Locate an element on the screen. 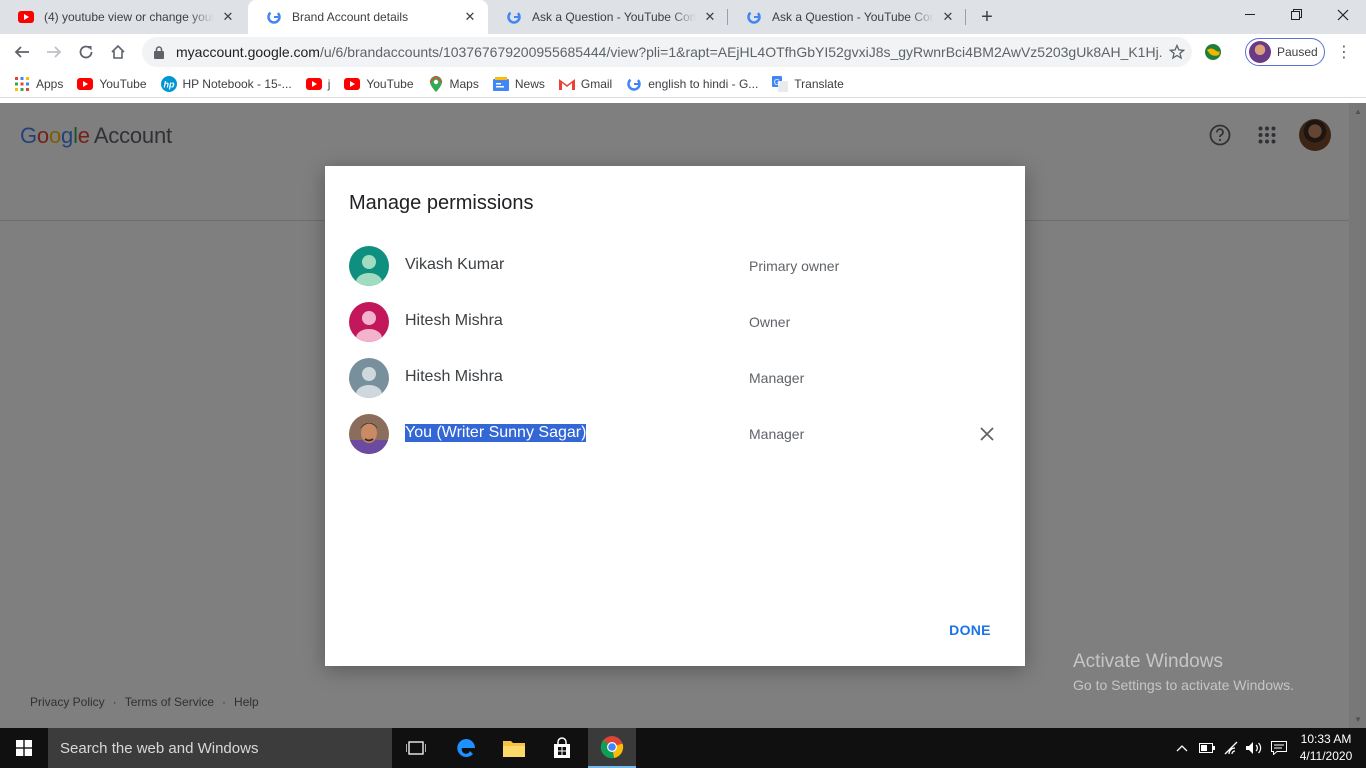  bookmark-star-icon is located at coordinates (1177, 52).